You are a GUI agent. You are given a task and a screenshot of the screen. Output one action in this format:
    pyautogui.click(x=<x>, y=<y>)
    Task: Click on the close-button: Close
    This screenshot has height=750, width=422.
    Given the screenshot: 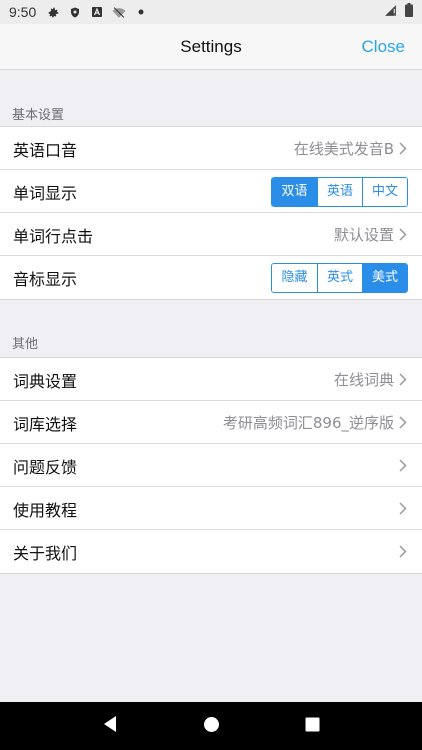 What is the action you would take?
    pyautogui.click(x=383, y=47)
    